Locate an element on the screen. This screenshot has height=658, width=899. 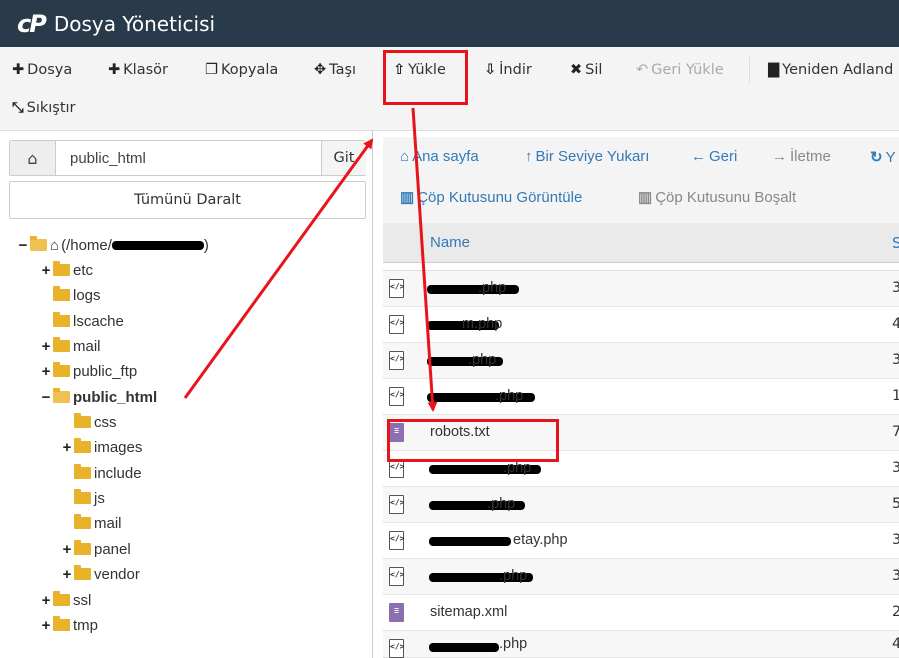
tree-label: js is located at coordinates (99, 498).